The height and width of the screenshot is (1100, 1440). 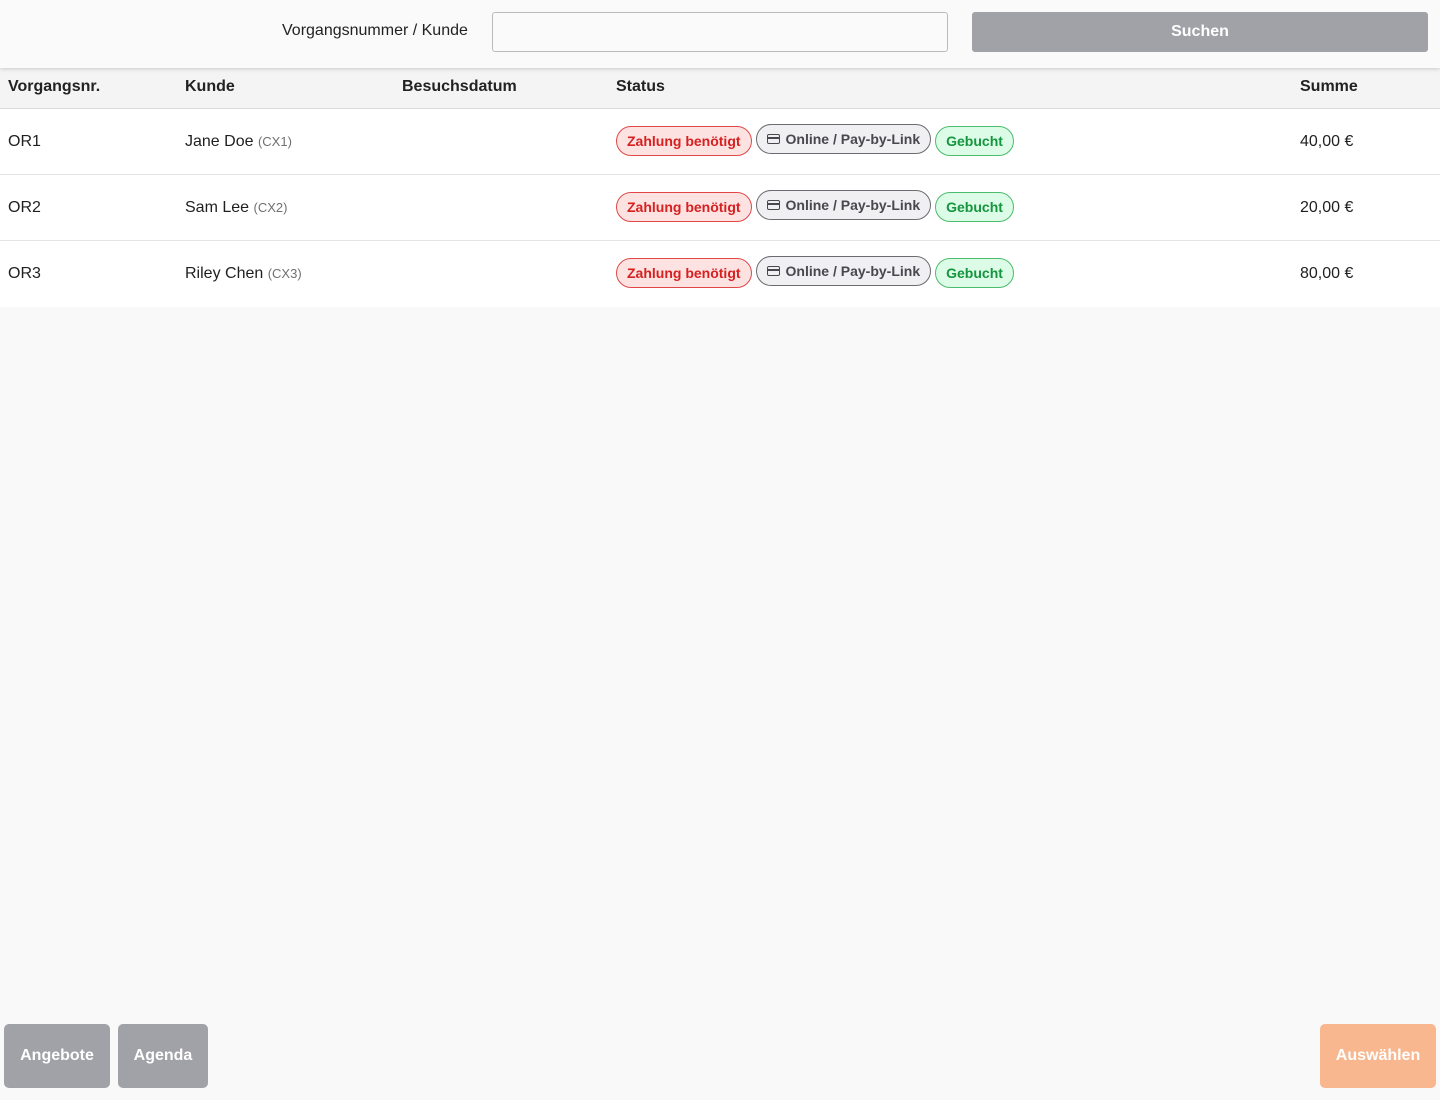 What do you see at coordinates (1378, 1056) in the screenshot?
I see `select-button: Auswählen` at bounding box center [1378, 1056].